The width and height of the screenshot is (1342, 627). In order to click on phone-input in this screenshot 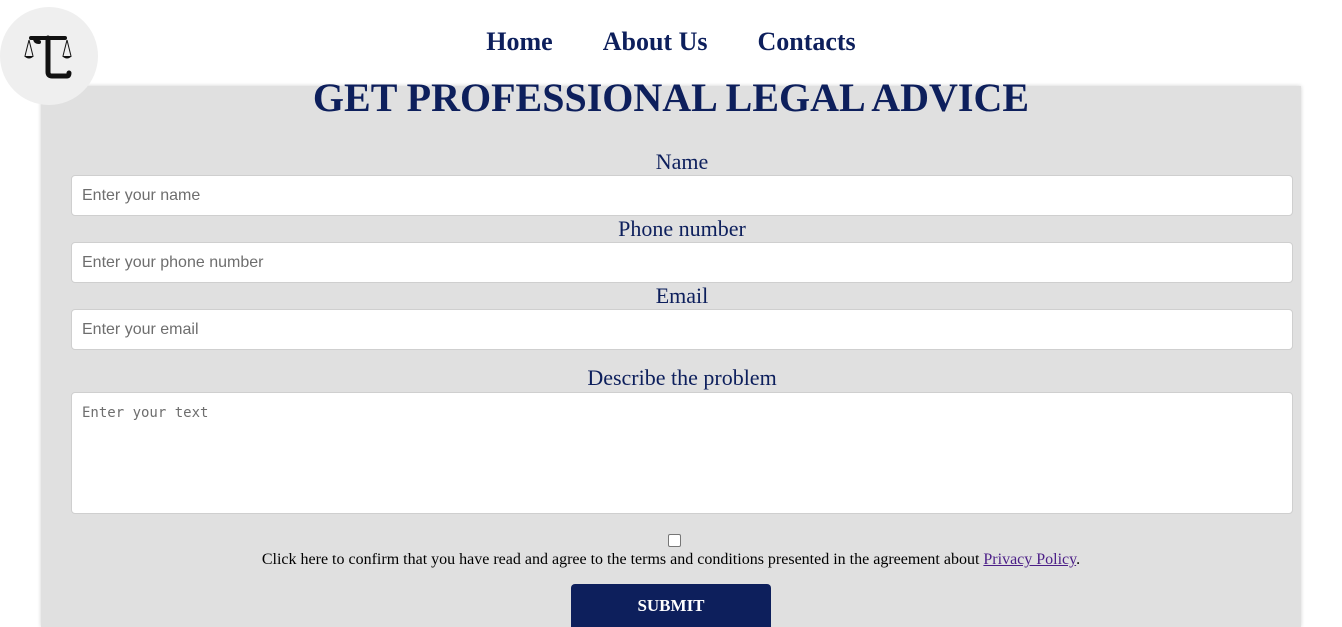, I will do `click(682, 262)`.